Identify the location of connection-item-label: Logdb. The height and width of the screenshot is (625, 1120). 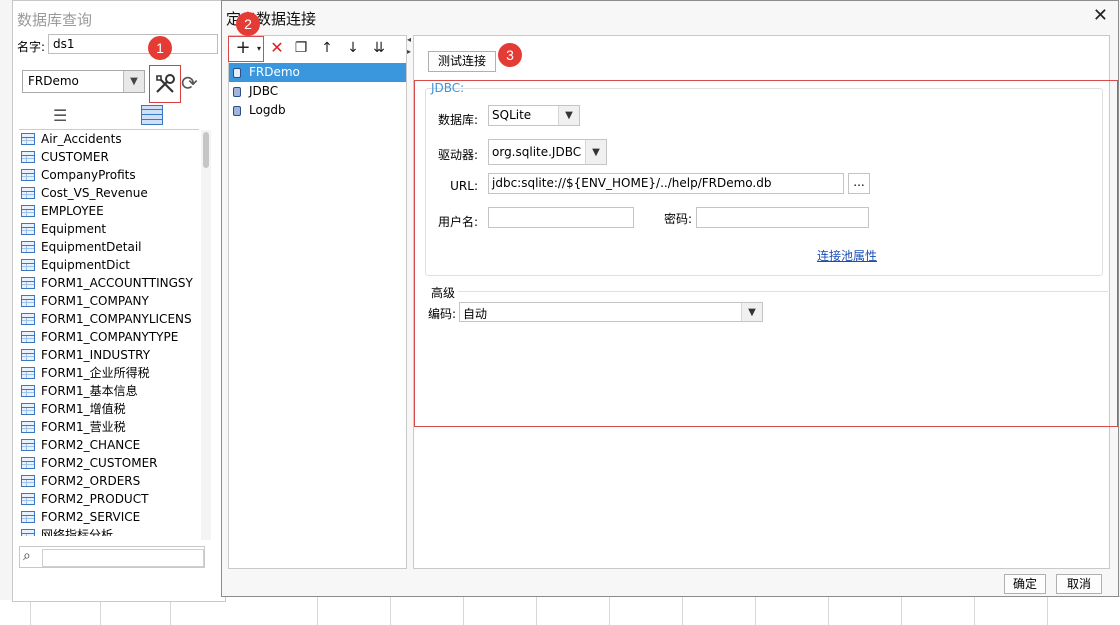
(267, 110).